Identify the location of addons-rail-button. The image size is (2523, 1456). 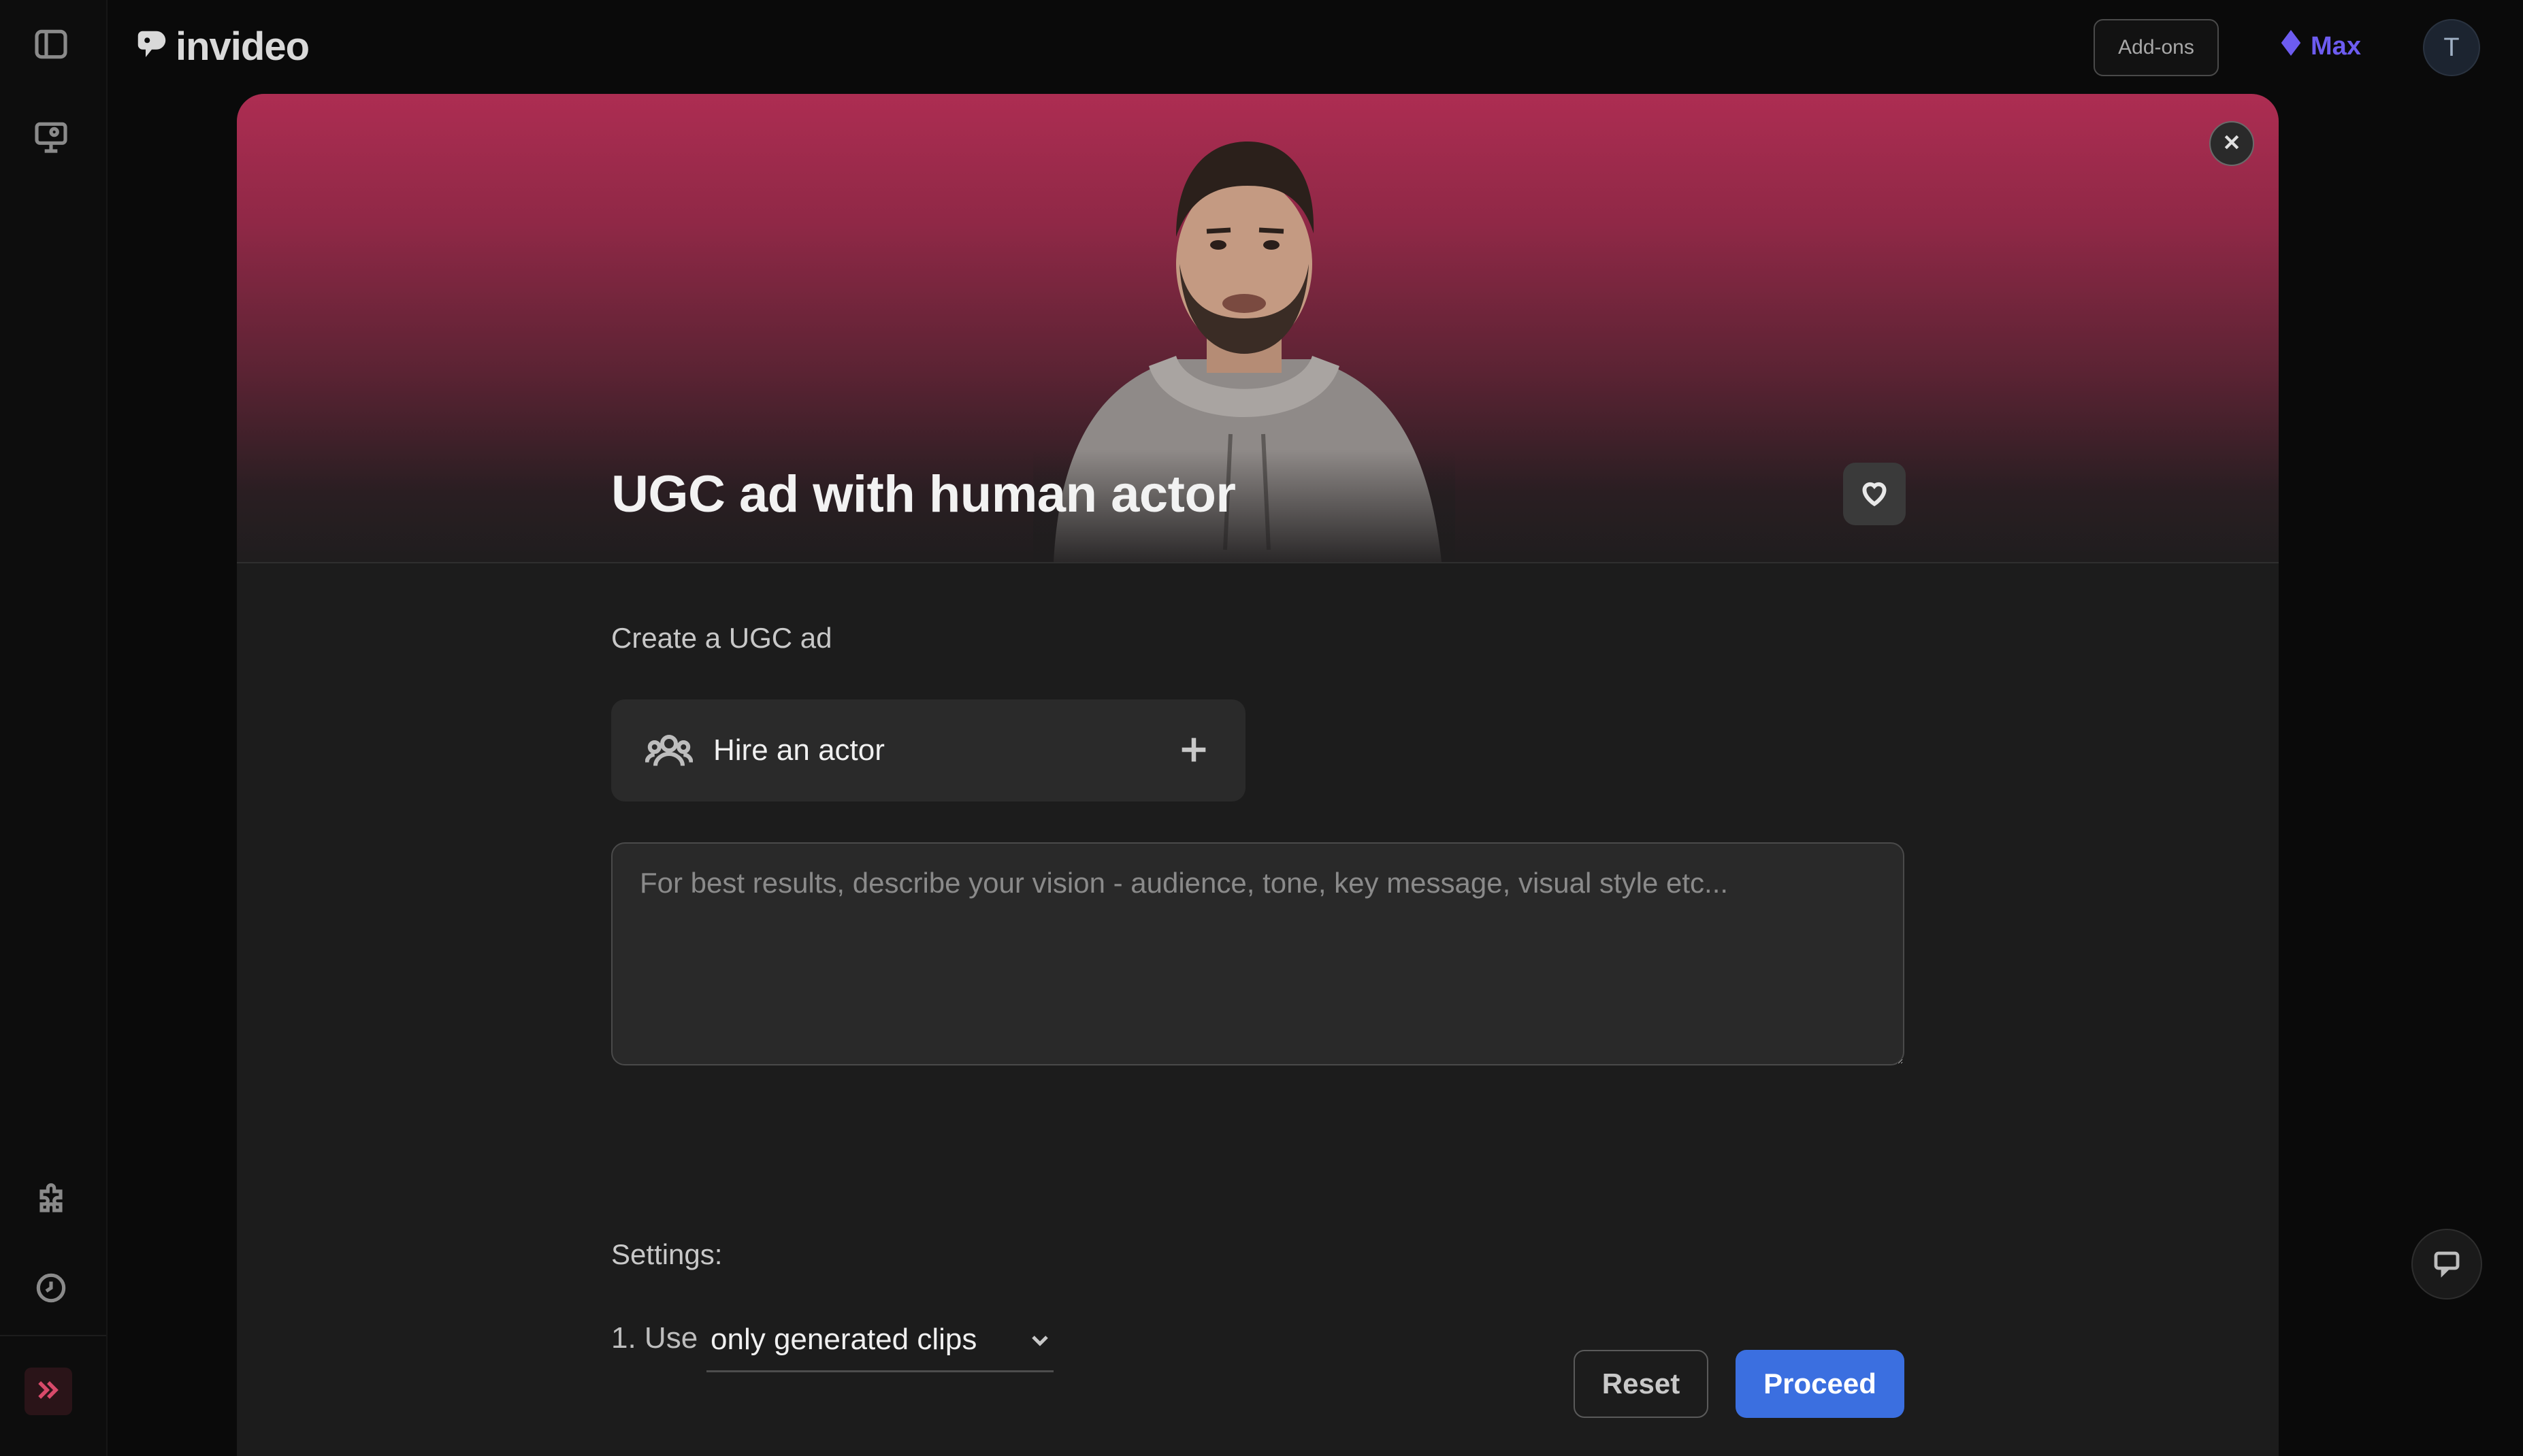
(51, 1202).